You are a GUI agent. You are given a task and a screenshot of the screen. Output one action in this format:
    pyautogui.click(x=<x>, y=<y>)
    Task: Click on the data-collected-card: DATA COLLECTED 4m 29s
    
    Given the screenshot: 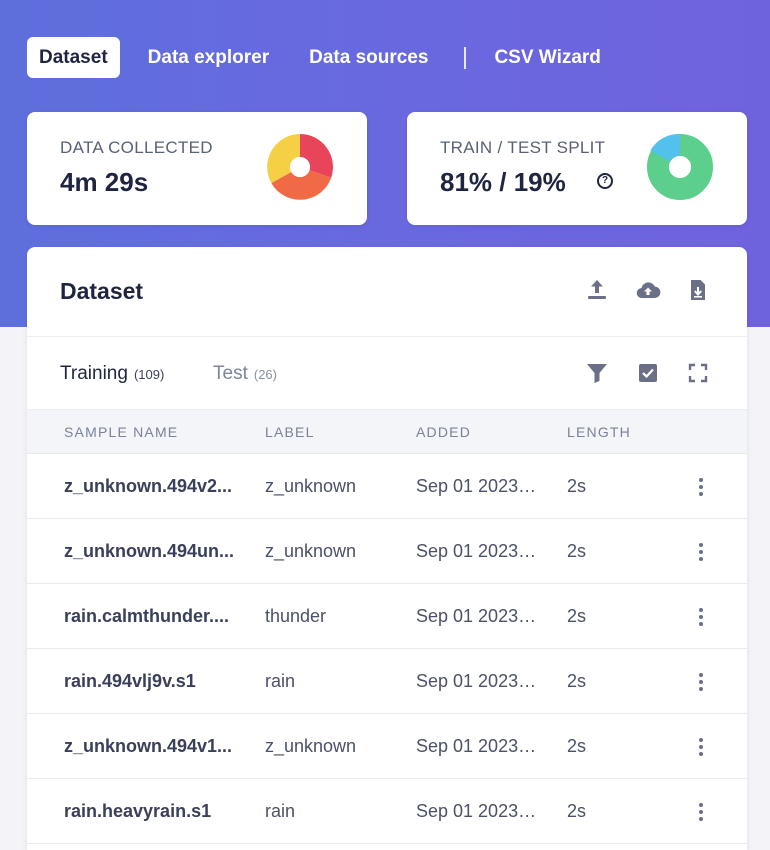 What is the action you would take?
    pyautogui.click(x=197, y=168)
    